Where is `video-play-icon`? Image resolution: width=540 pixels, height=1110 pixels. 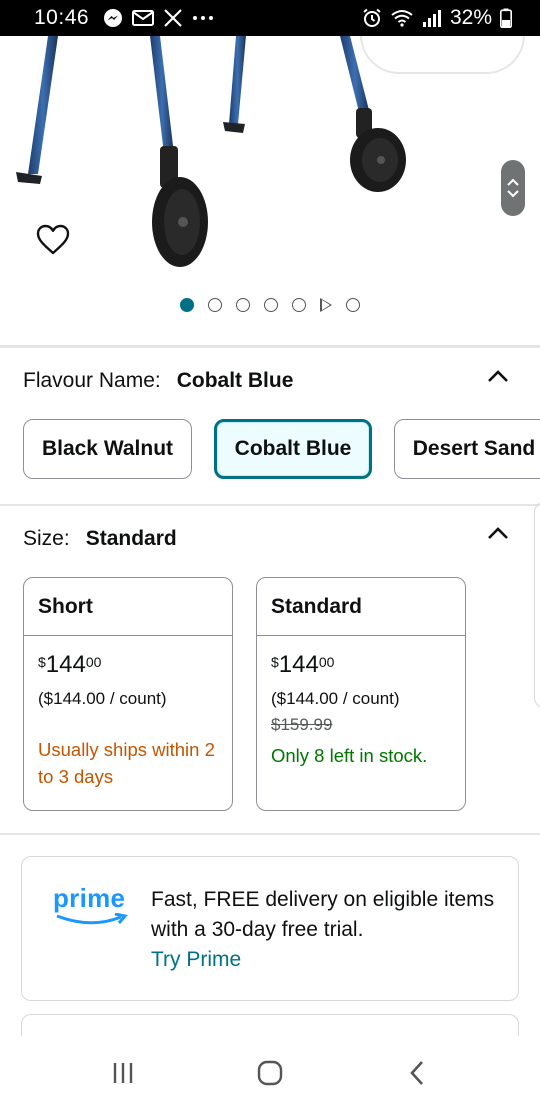 video-play-icon is located at coordinates (326, 305).